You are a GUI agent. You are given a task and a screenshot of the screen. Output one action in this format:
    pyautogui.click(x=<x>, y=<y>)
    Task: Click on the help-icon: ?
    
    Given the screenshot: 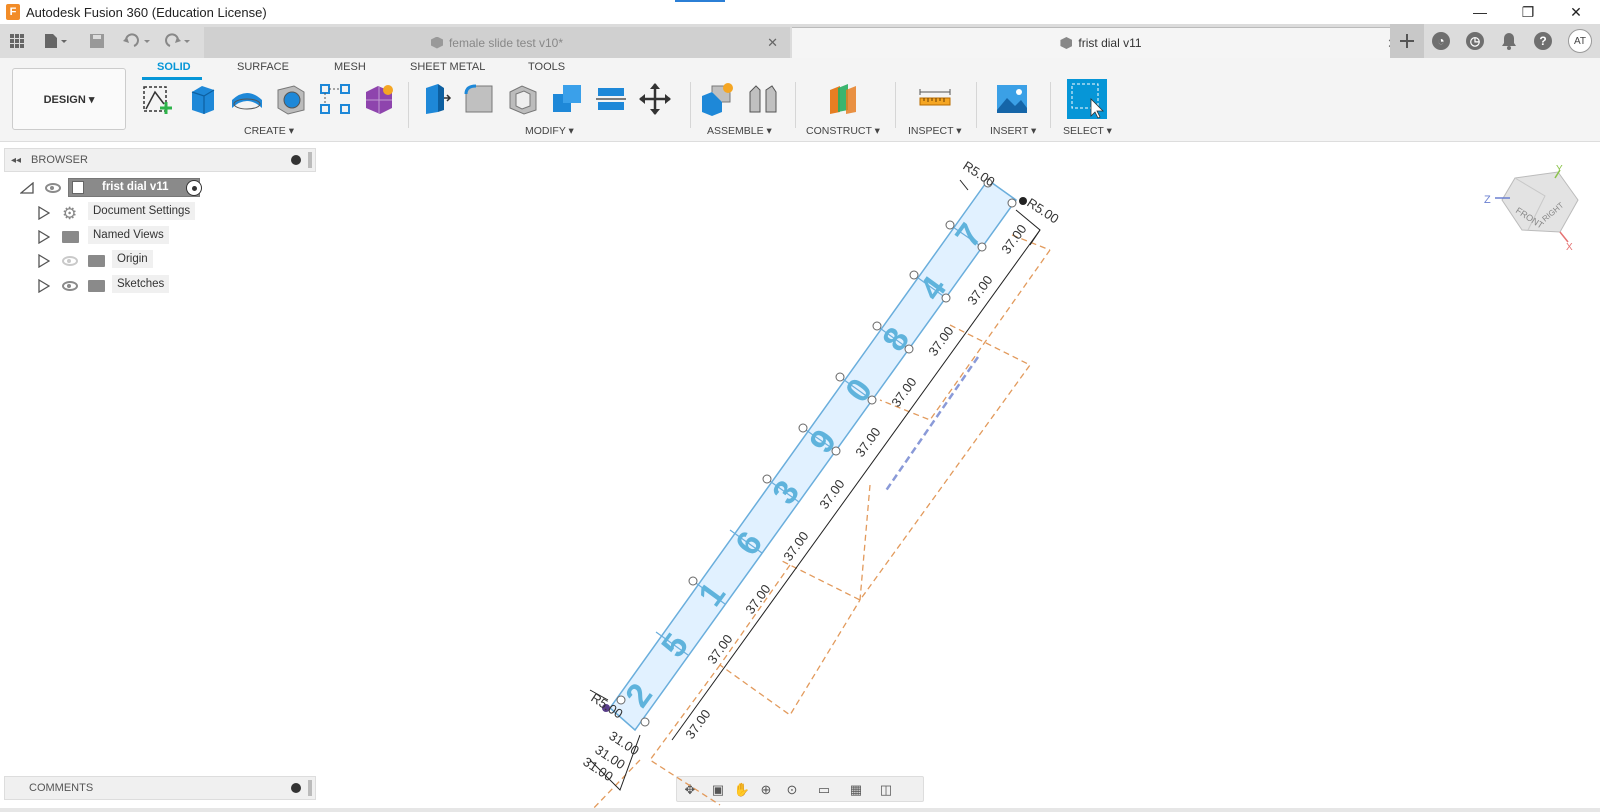 What is the action you would take?
    pyautogui.click(x=1543, y=41)
    